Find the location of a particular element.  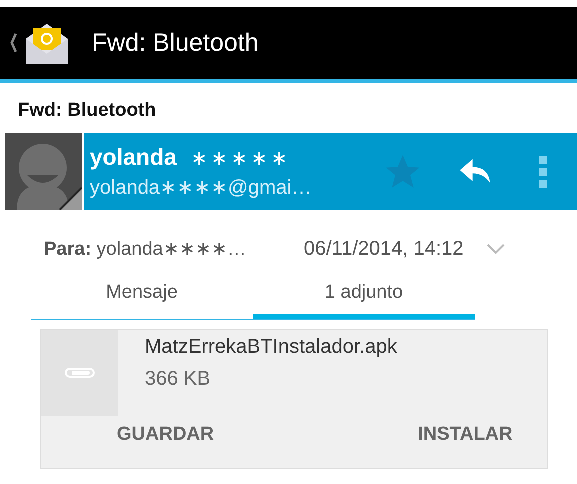

date-text: 06/11/2014, 14:12 is located at coordinates (384, 249).